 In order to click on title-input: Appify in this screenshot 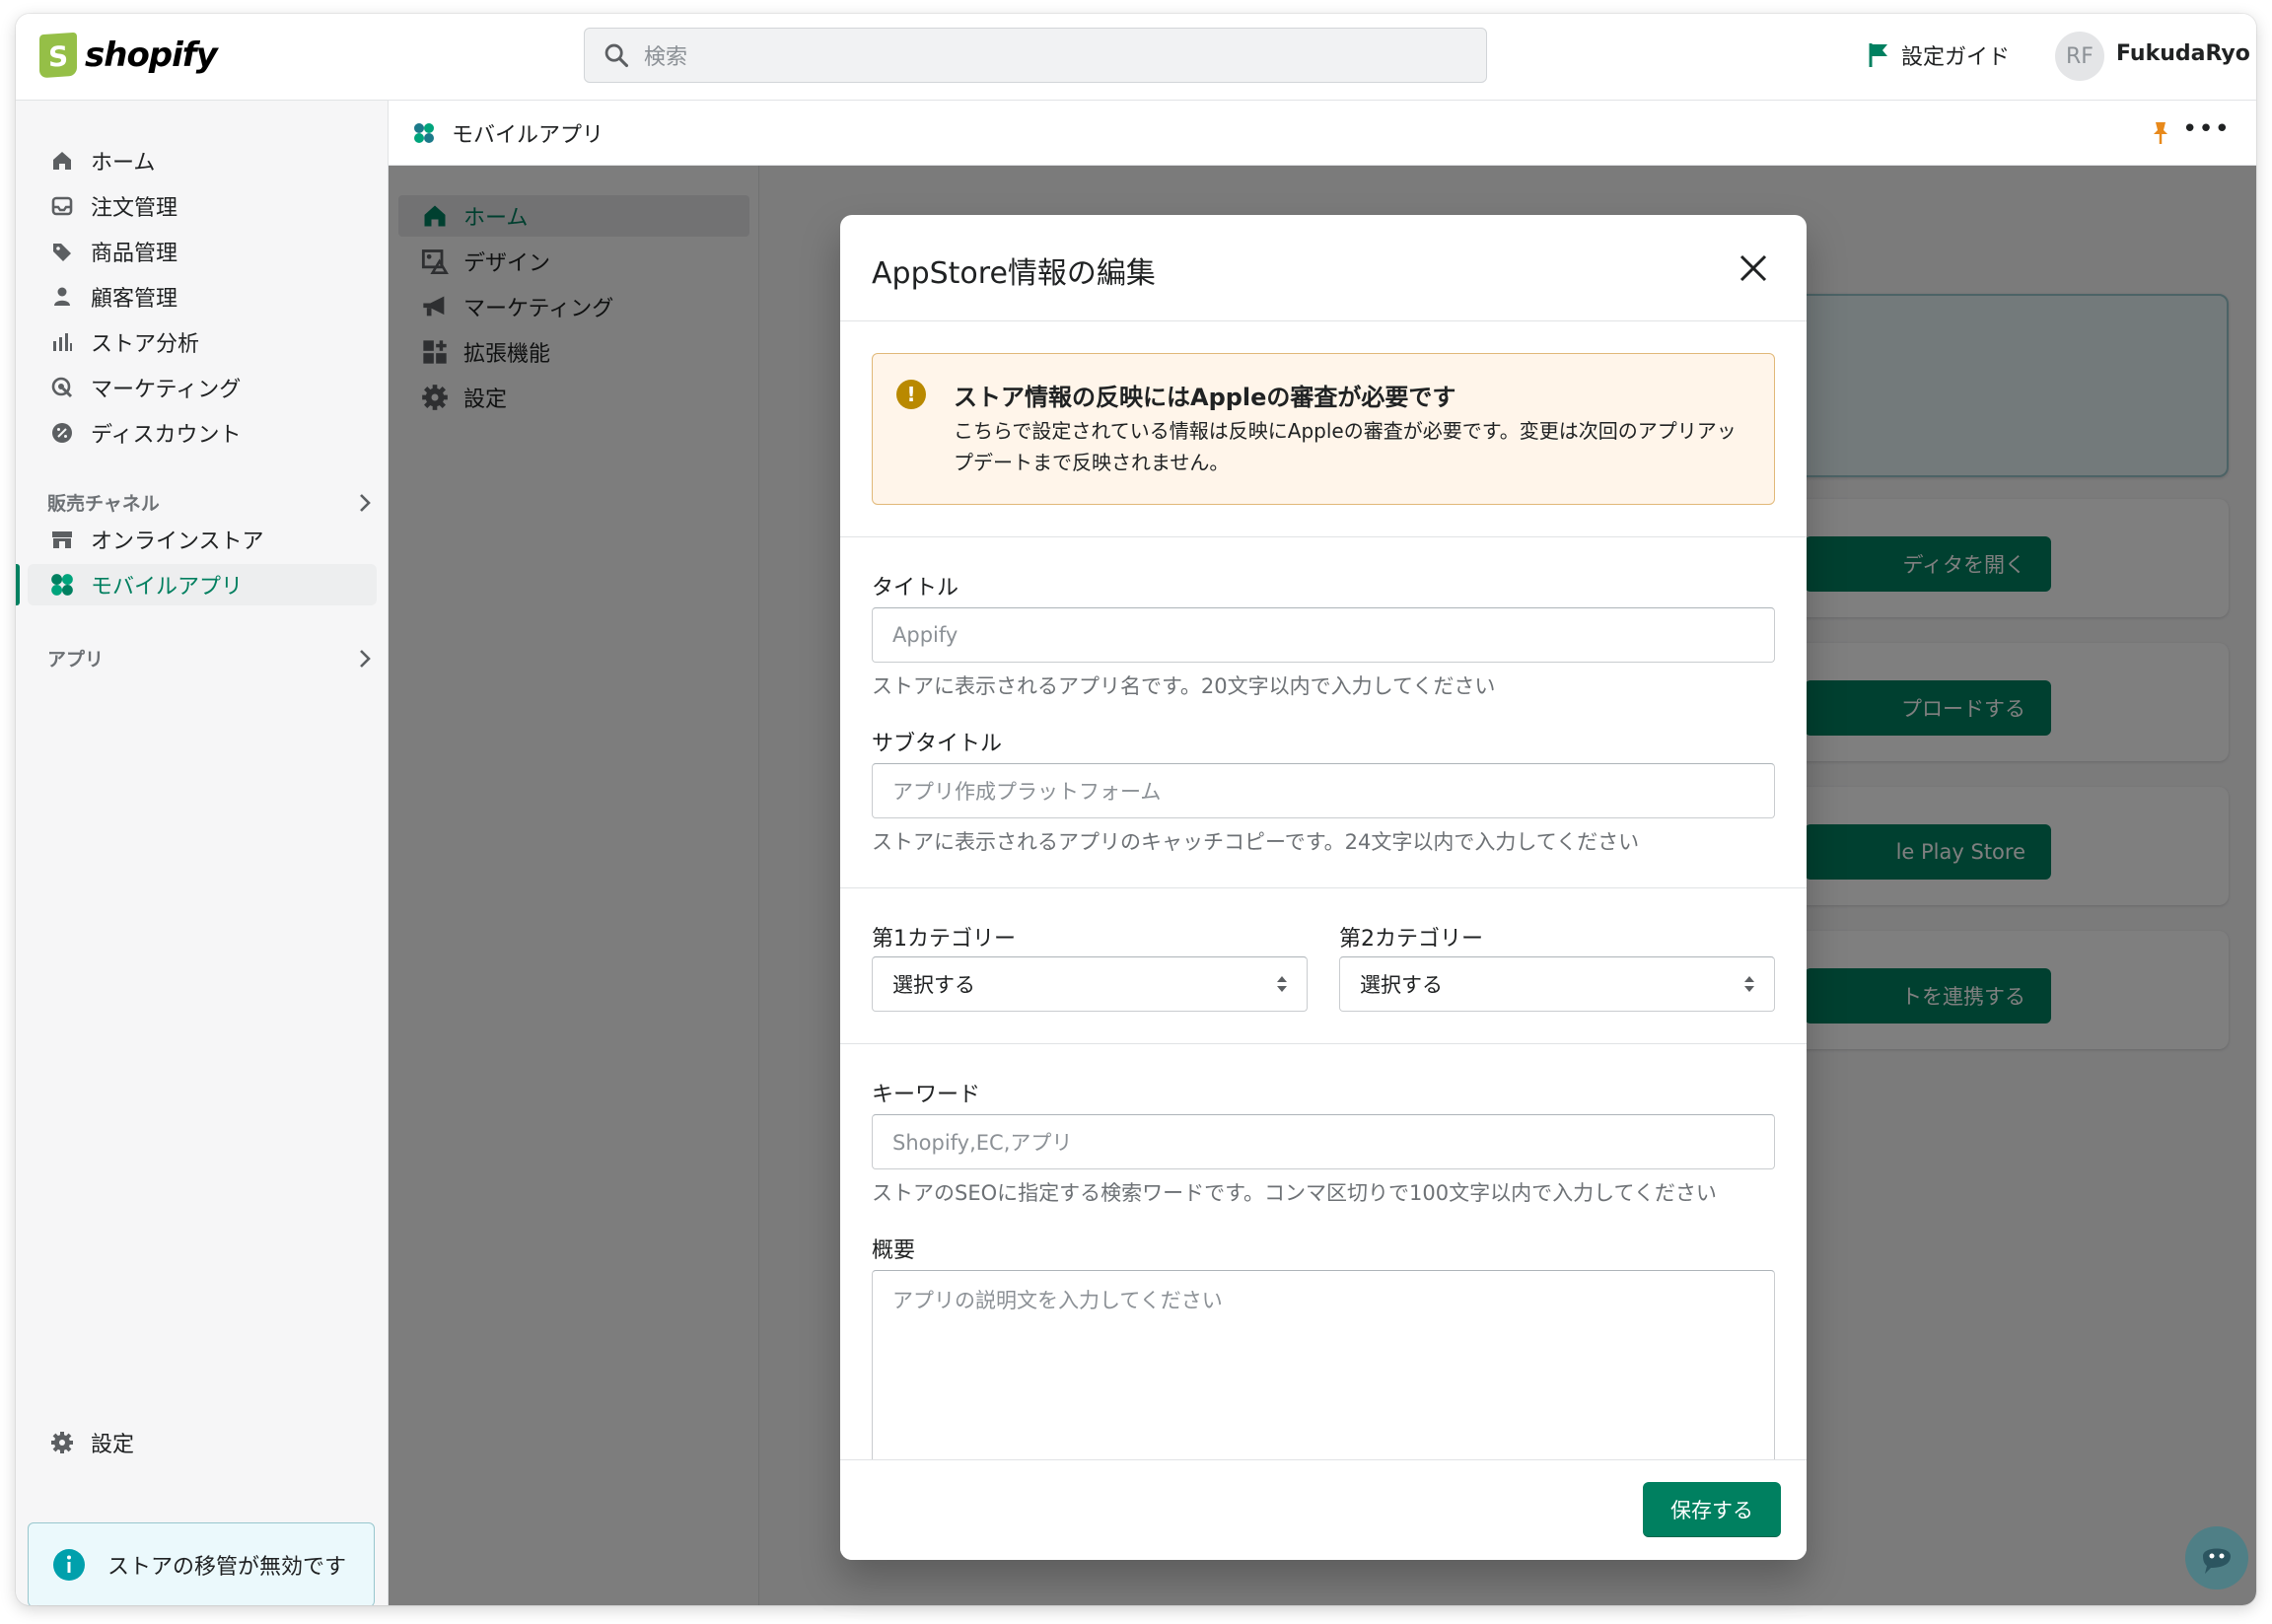, I will do `click(1323, 635)`.